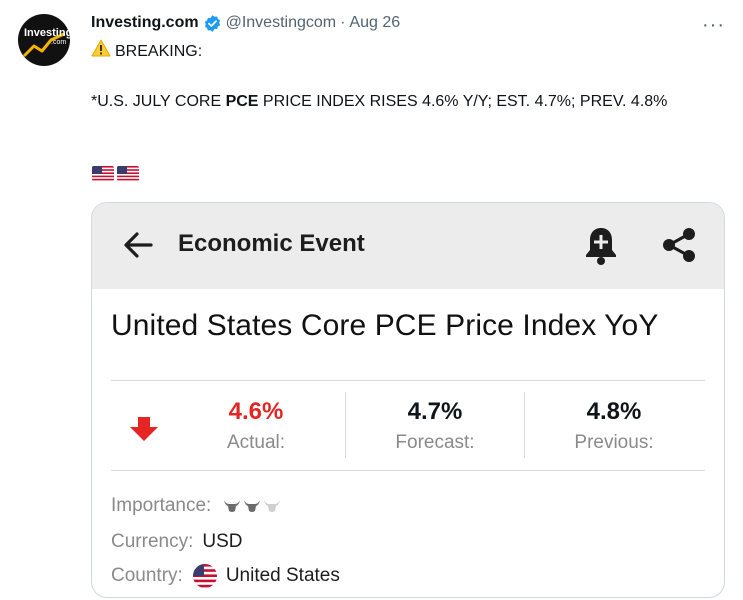 The image size is (743, 600). Describe the element at coordinates (115, 173) in the screenshot. I see `flag-row` at that location.